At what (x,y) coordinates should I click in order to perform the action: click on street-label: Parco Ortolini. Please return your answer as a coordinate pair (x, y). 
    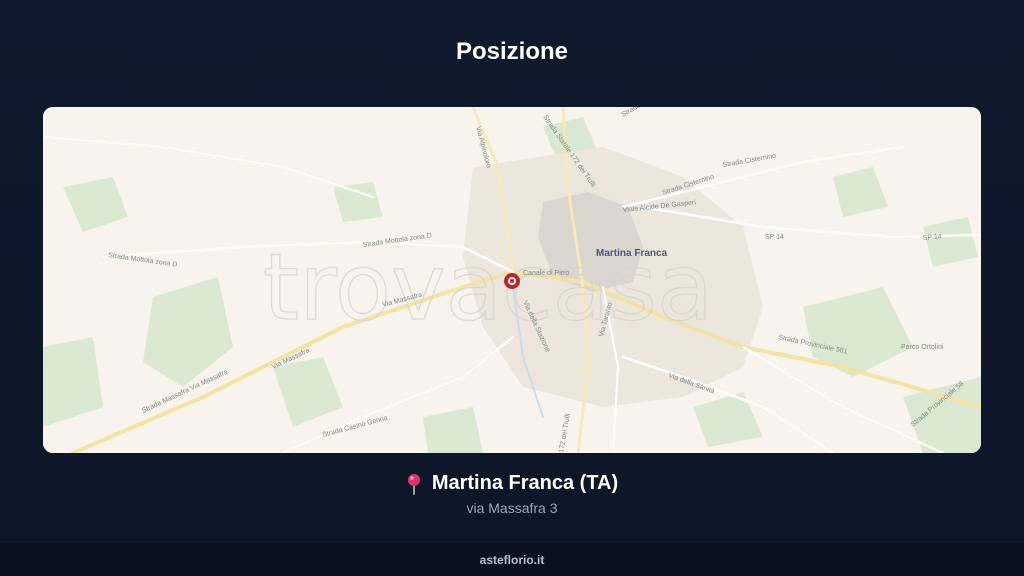
    Looking at the image, I should click on (922, 347).